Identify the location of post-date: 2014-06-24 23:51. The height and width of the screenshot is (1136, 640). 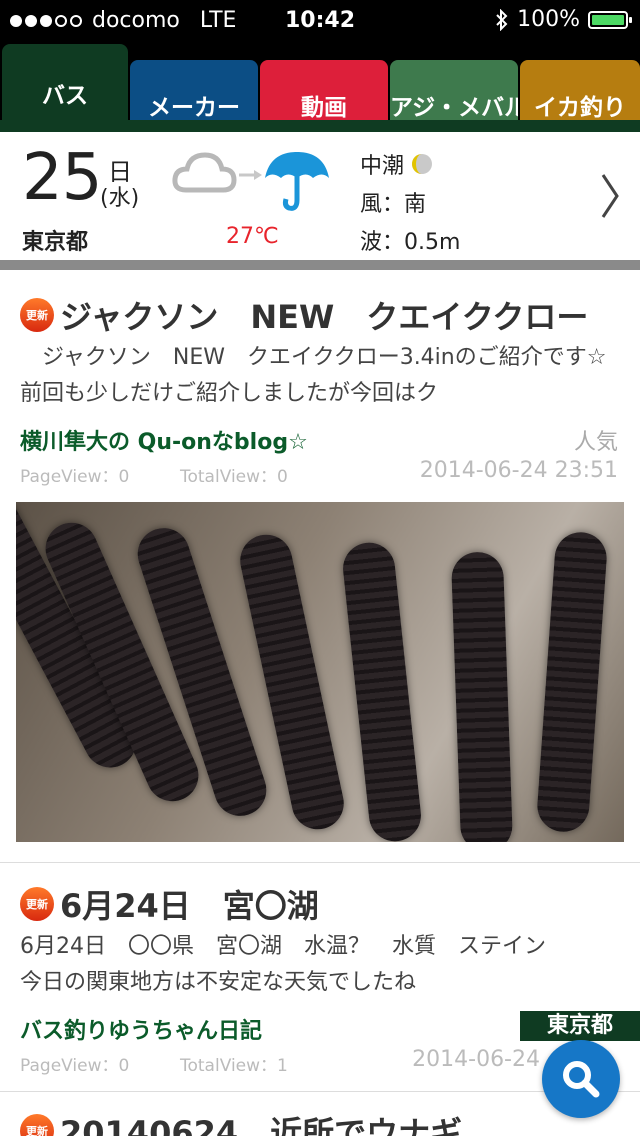
(518, 470).